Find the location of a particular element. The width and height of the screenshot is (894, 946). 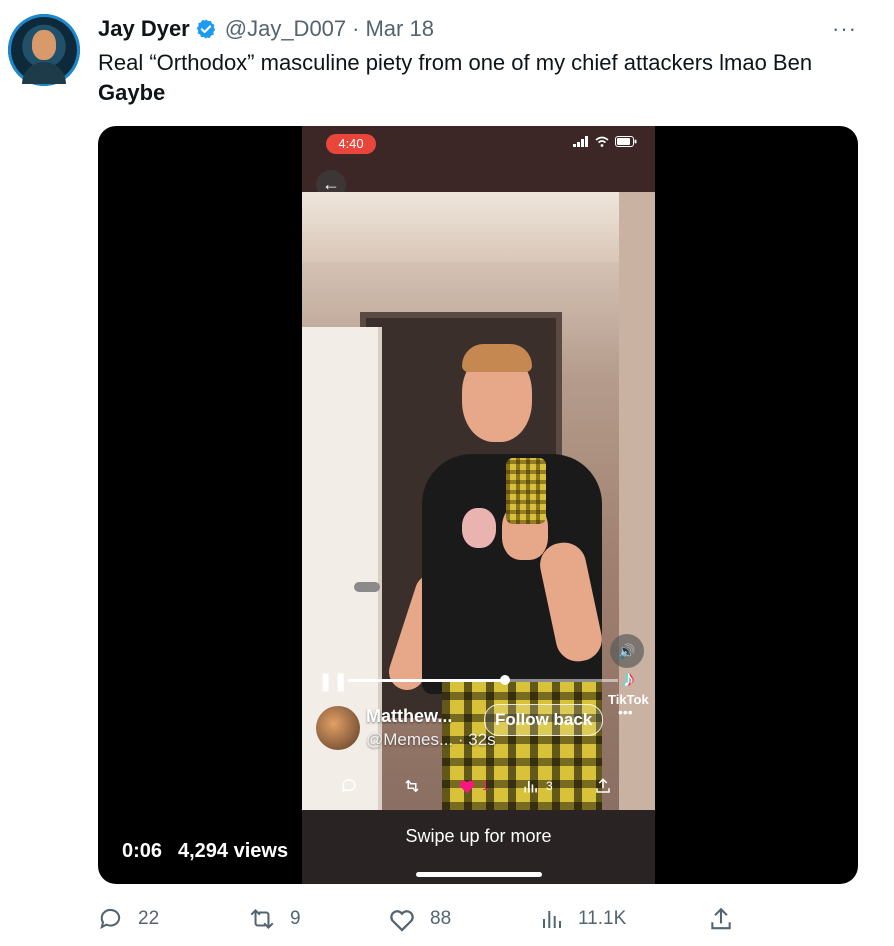

views-button: 11.1K is located at coordinates (583, 919).